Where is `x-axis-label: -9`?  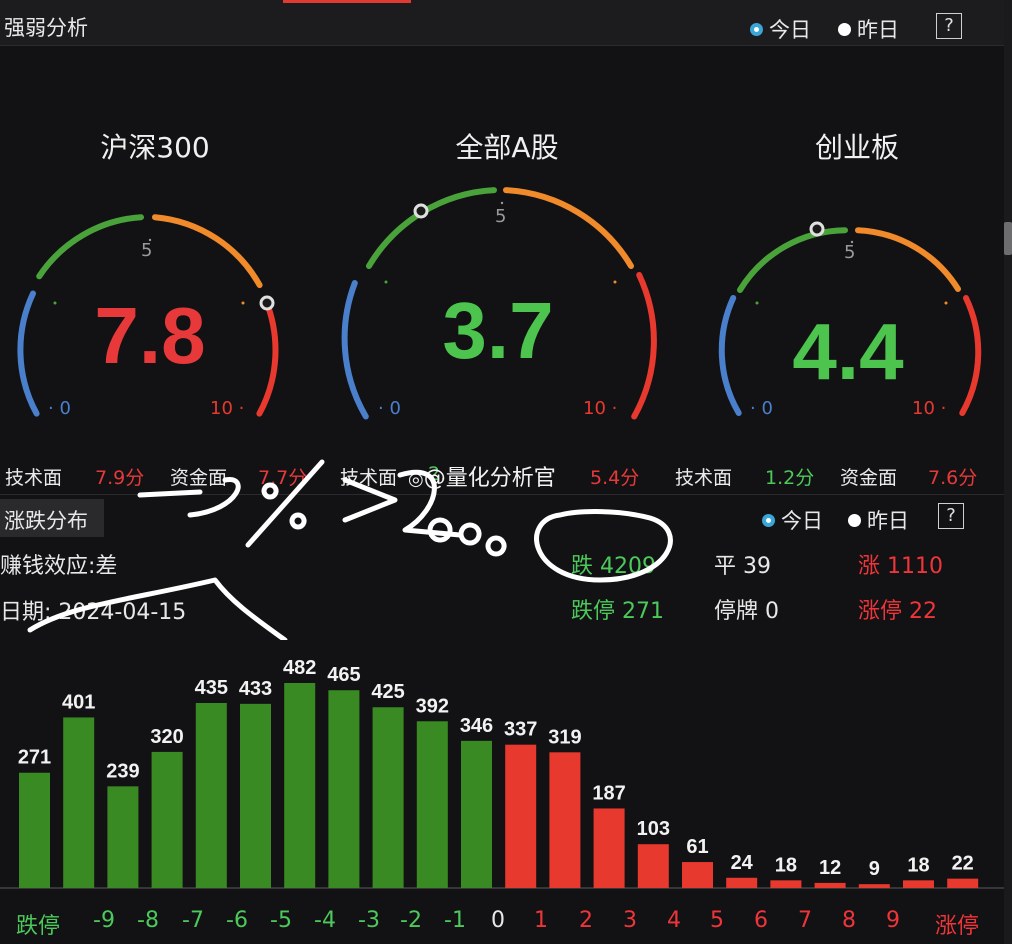 x-axis-label: -9 is located at coordinates (104, 920).